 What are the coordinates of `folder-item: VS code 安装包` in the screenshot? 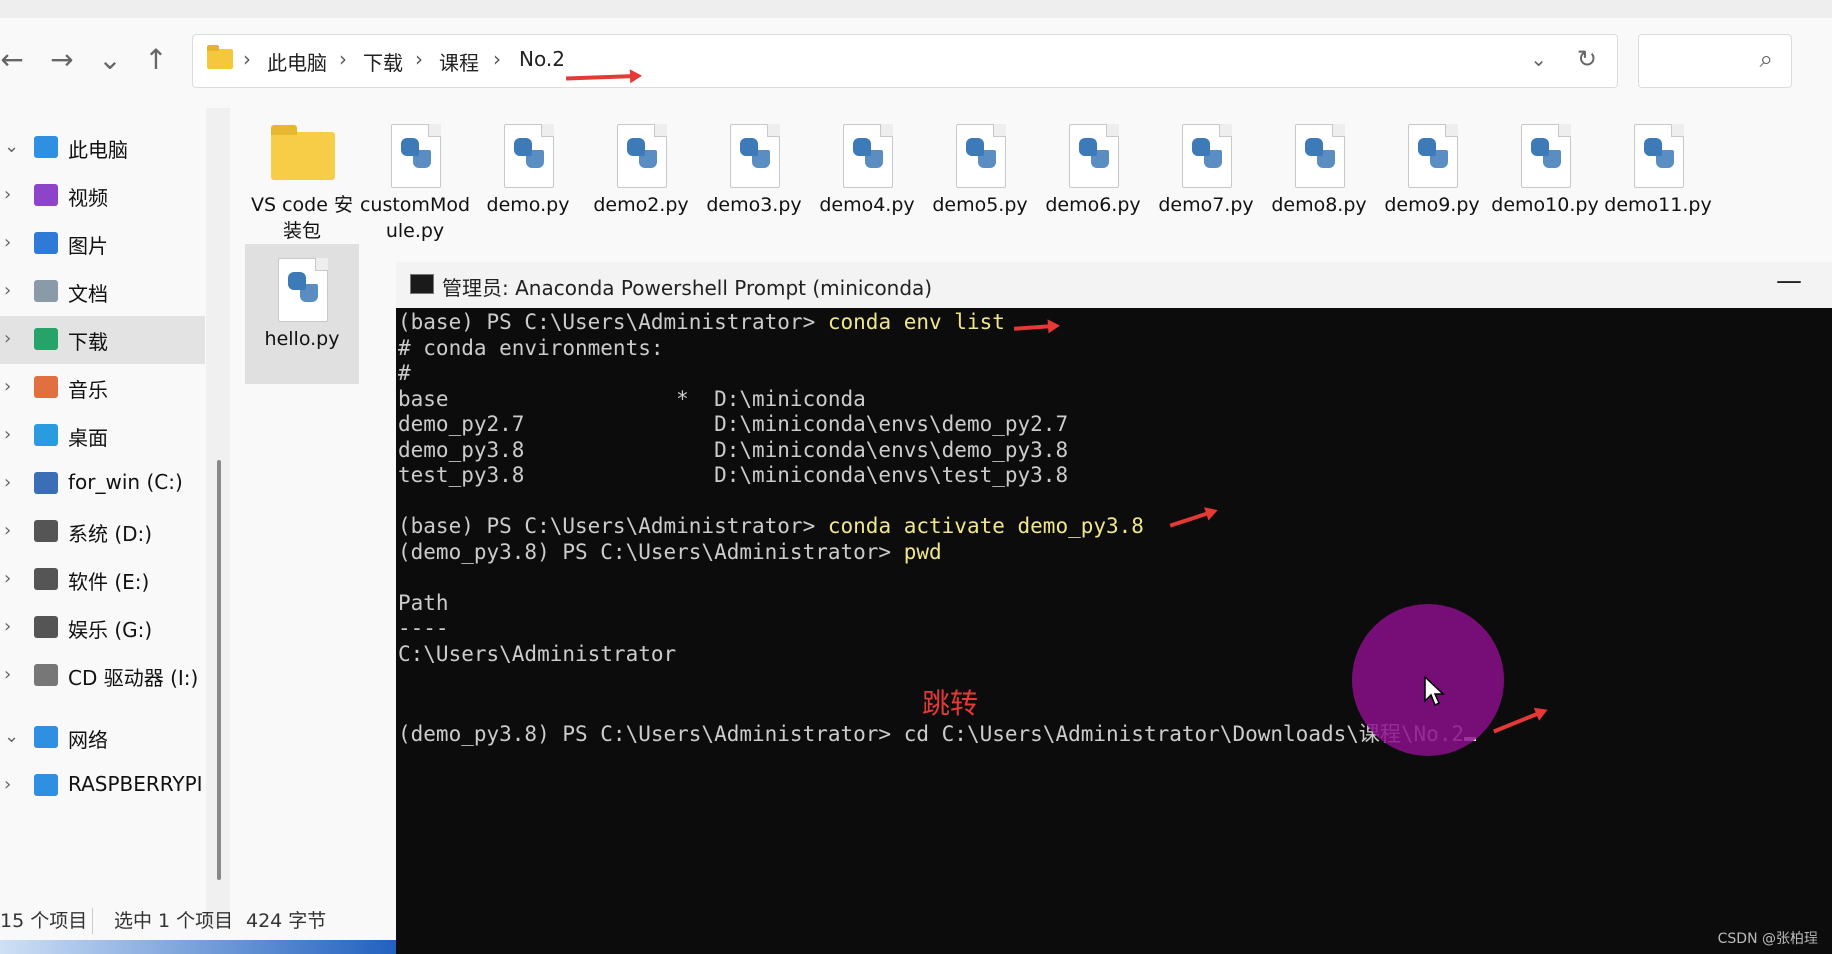 It's located at (302, 180).